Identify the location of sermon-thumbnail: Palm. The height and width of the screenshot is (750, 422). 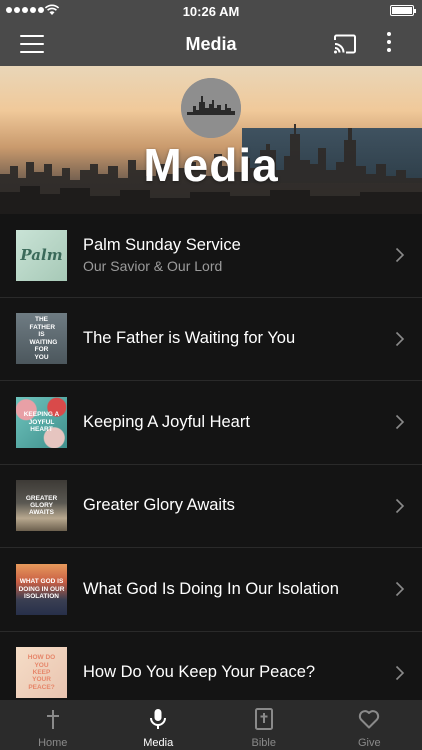
(41, 255).